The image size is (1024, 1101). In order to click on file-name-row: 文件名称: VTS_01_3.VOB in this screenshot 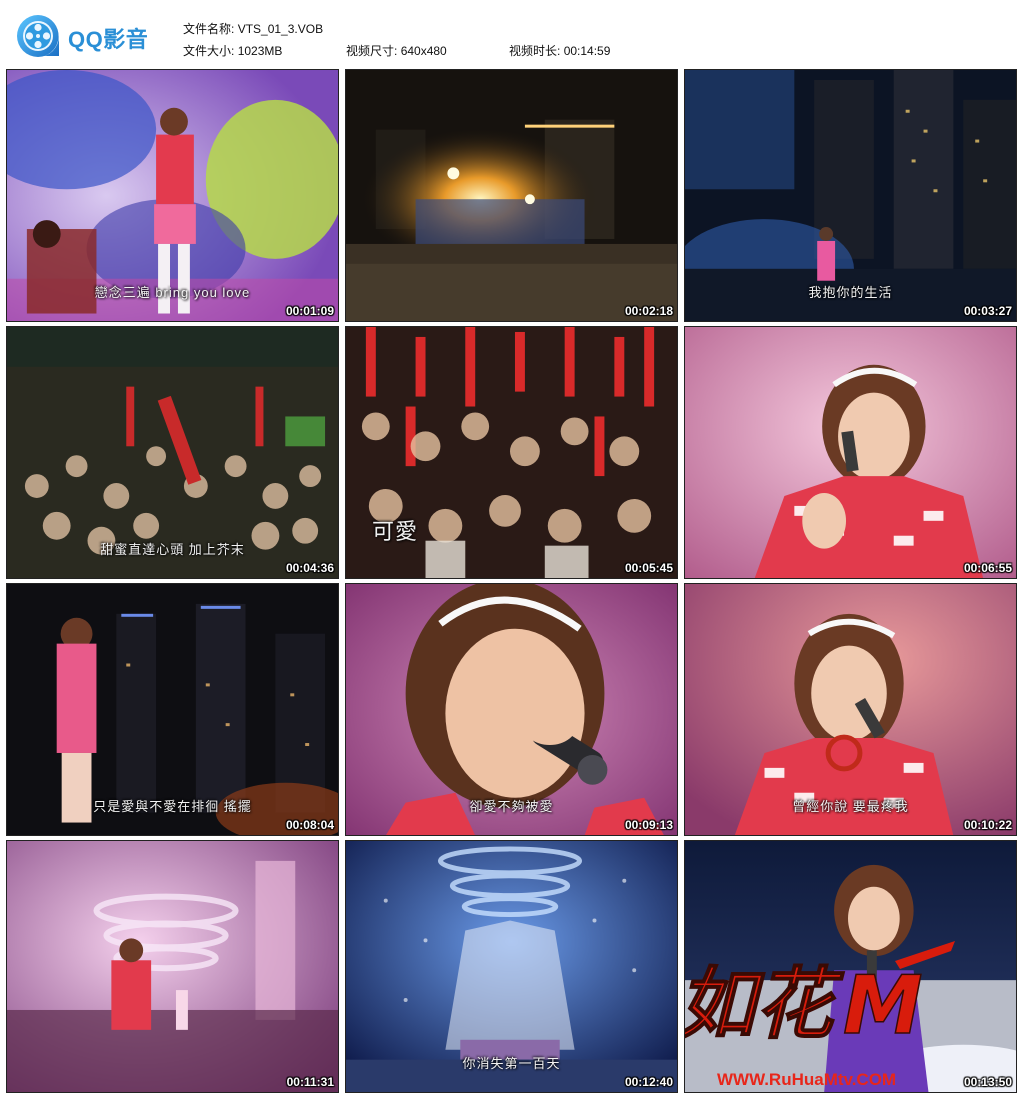, I will do `click(253, 28)`.